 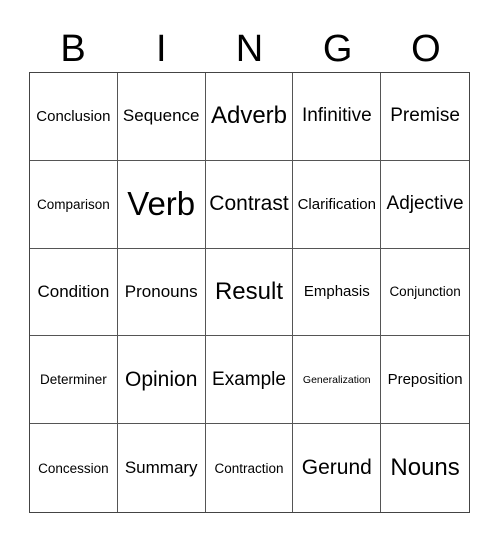 What do you see at coordinates (337, 204) in the screenshot?
I see `bingo-cell: Clarification` at bounding box center [337, 204].